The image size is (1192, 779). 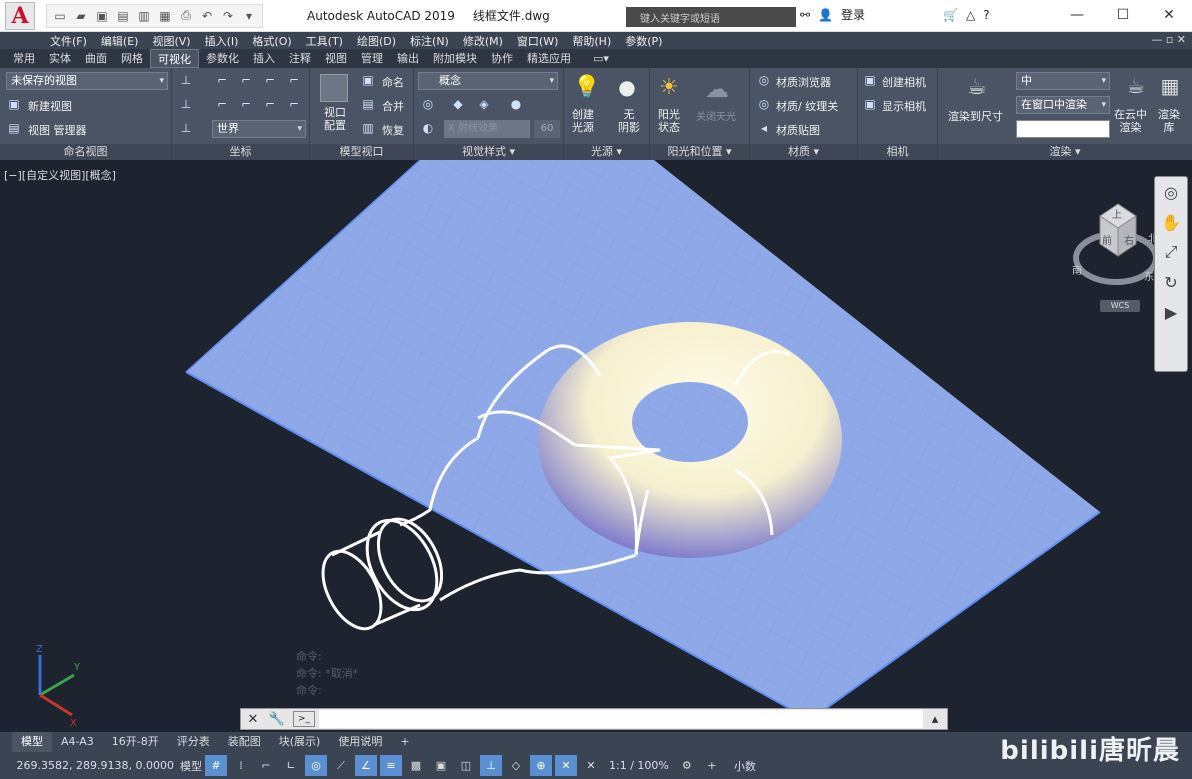 I want to click on add-layout-button: +, so click(x=404, y=742).